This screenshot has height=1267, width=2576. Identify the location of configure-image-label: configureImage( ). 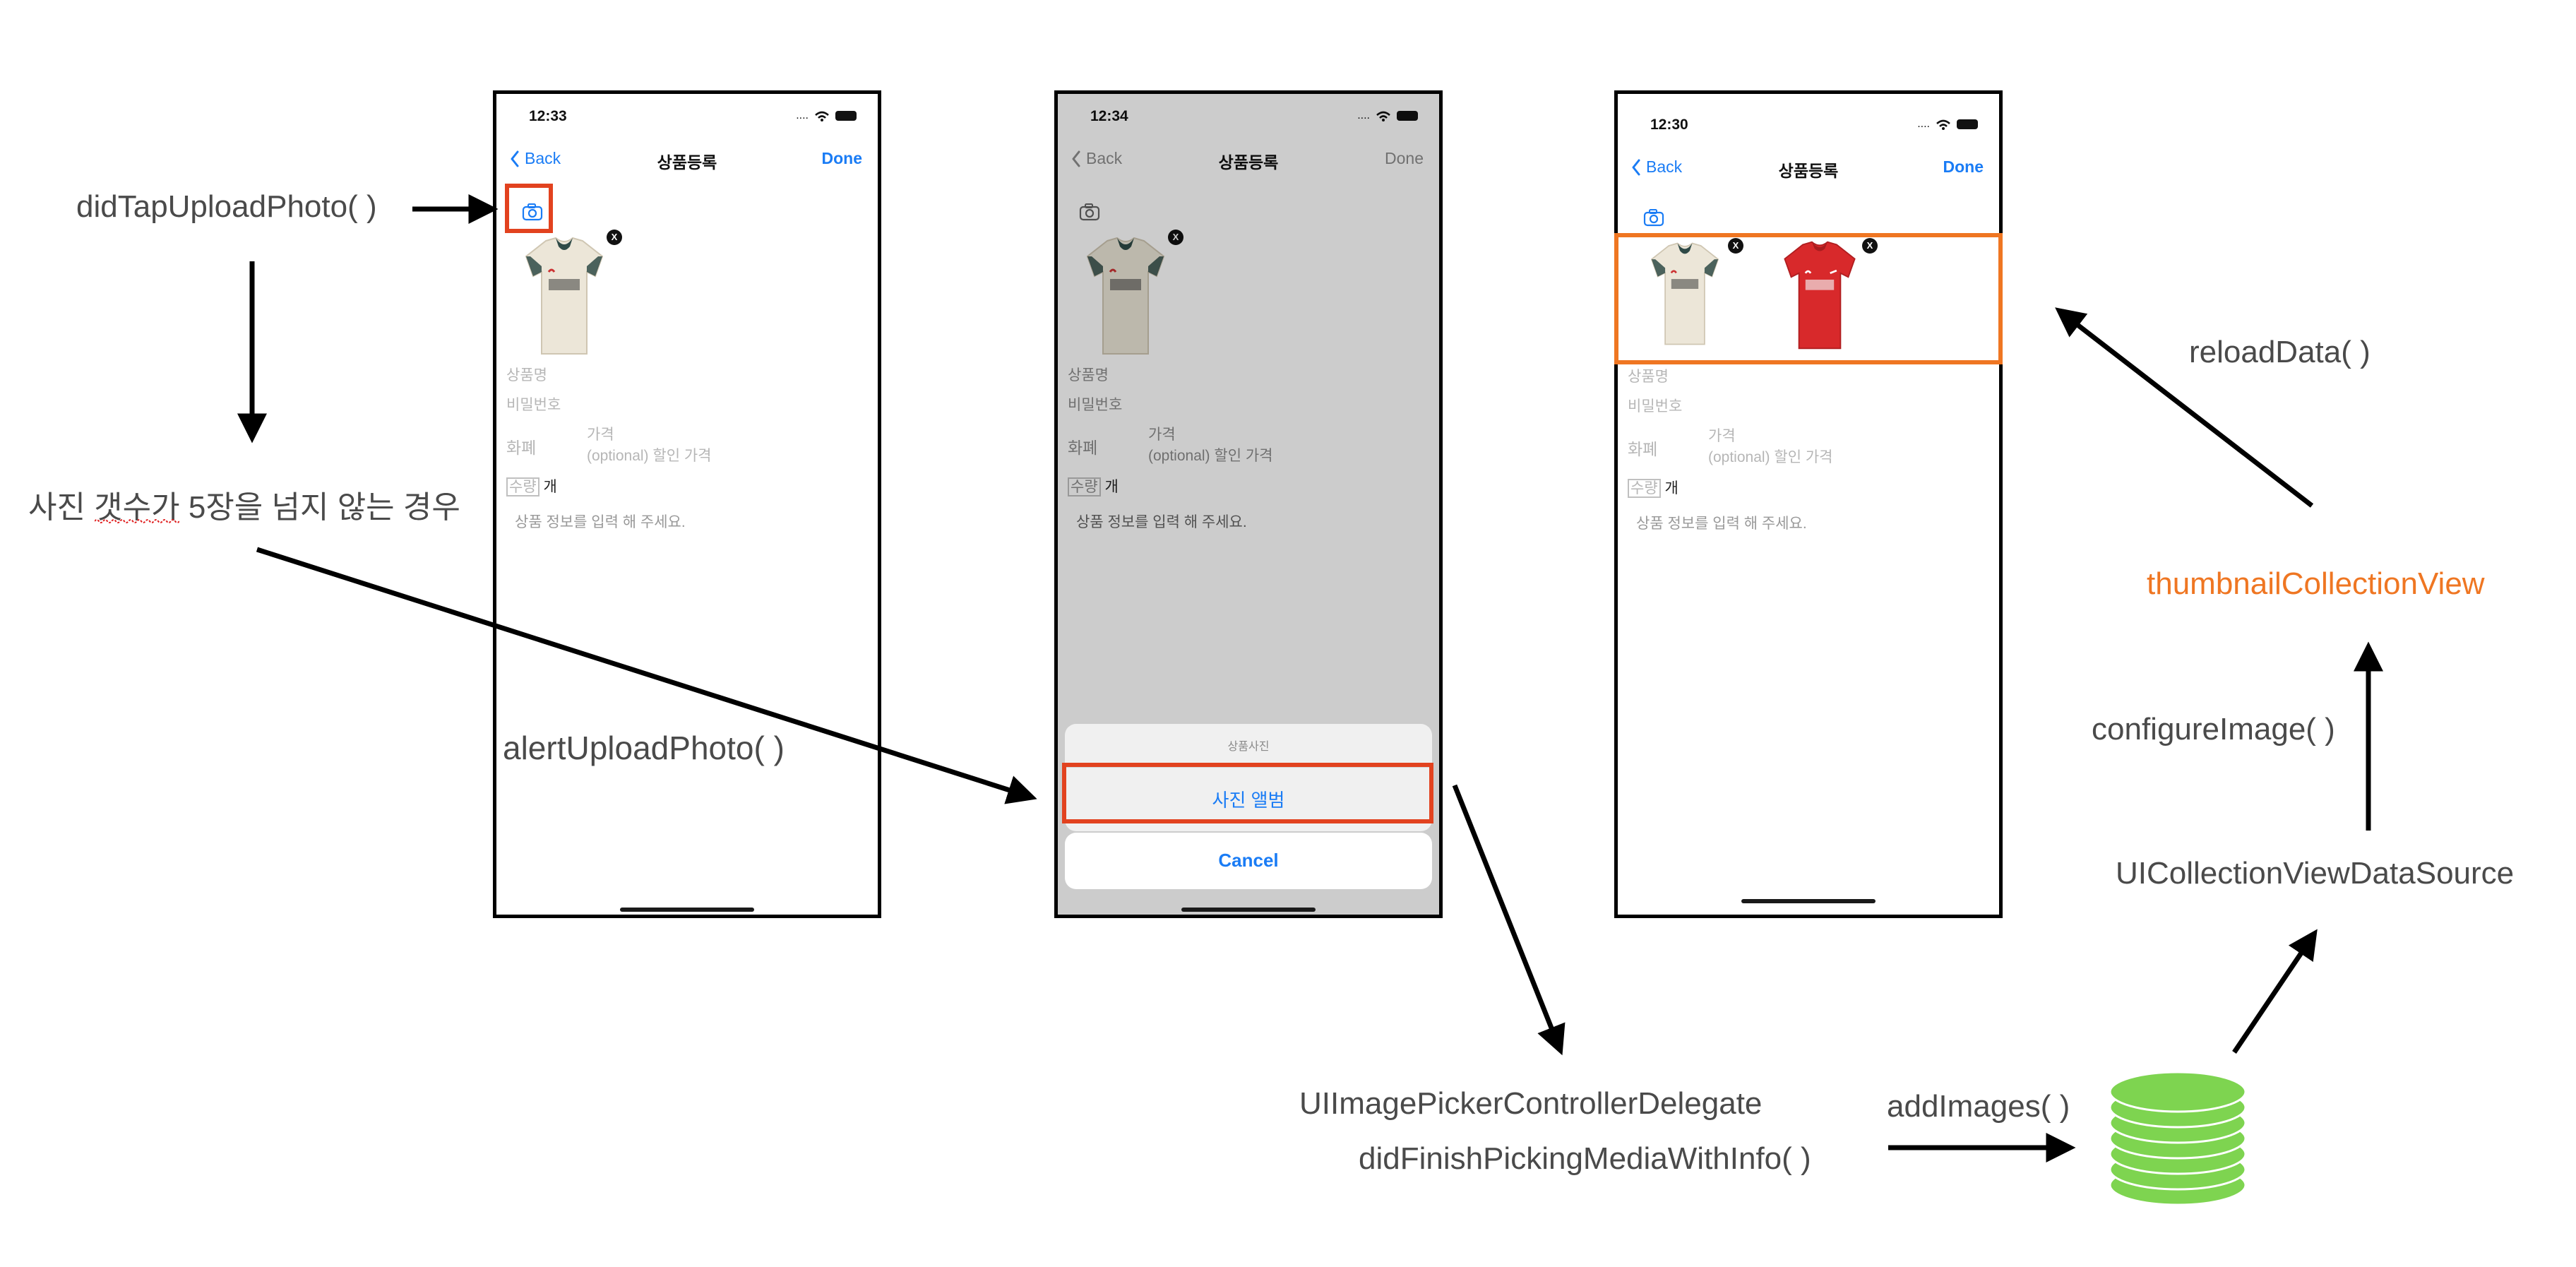
(2213, 729).